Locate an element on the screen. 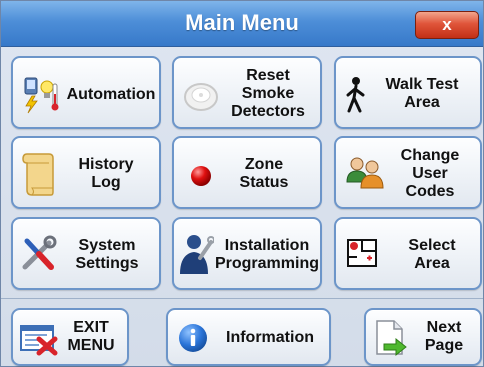 The image size is (484, 367). automation-icon is located at coordinates (41, 95).